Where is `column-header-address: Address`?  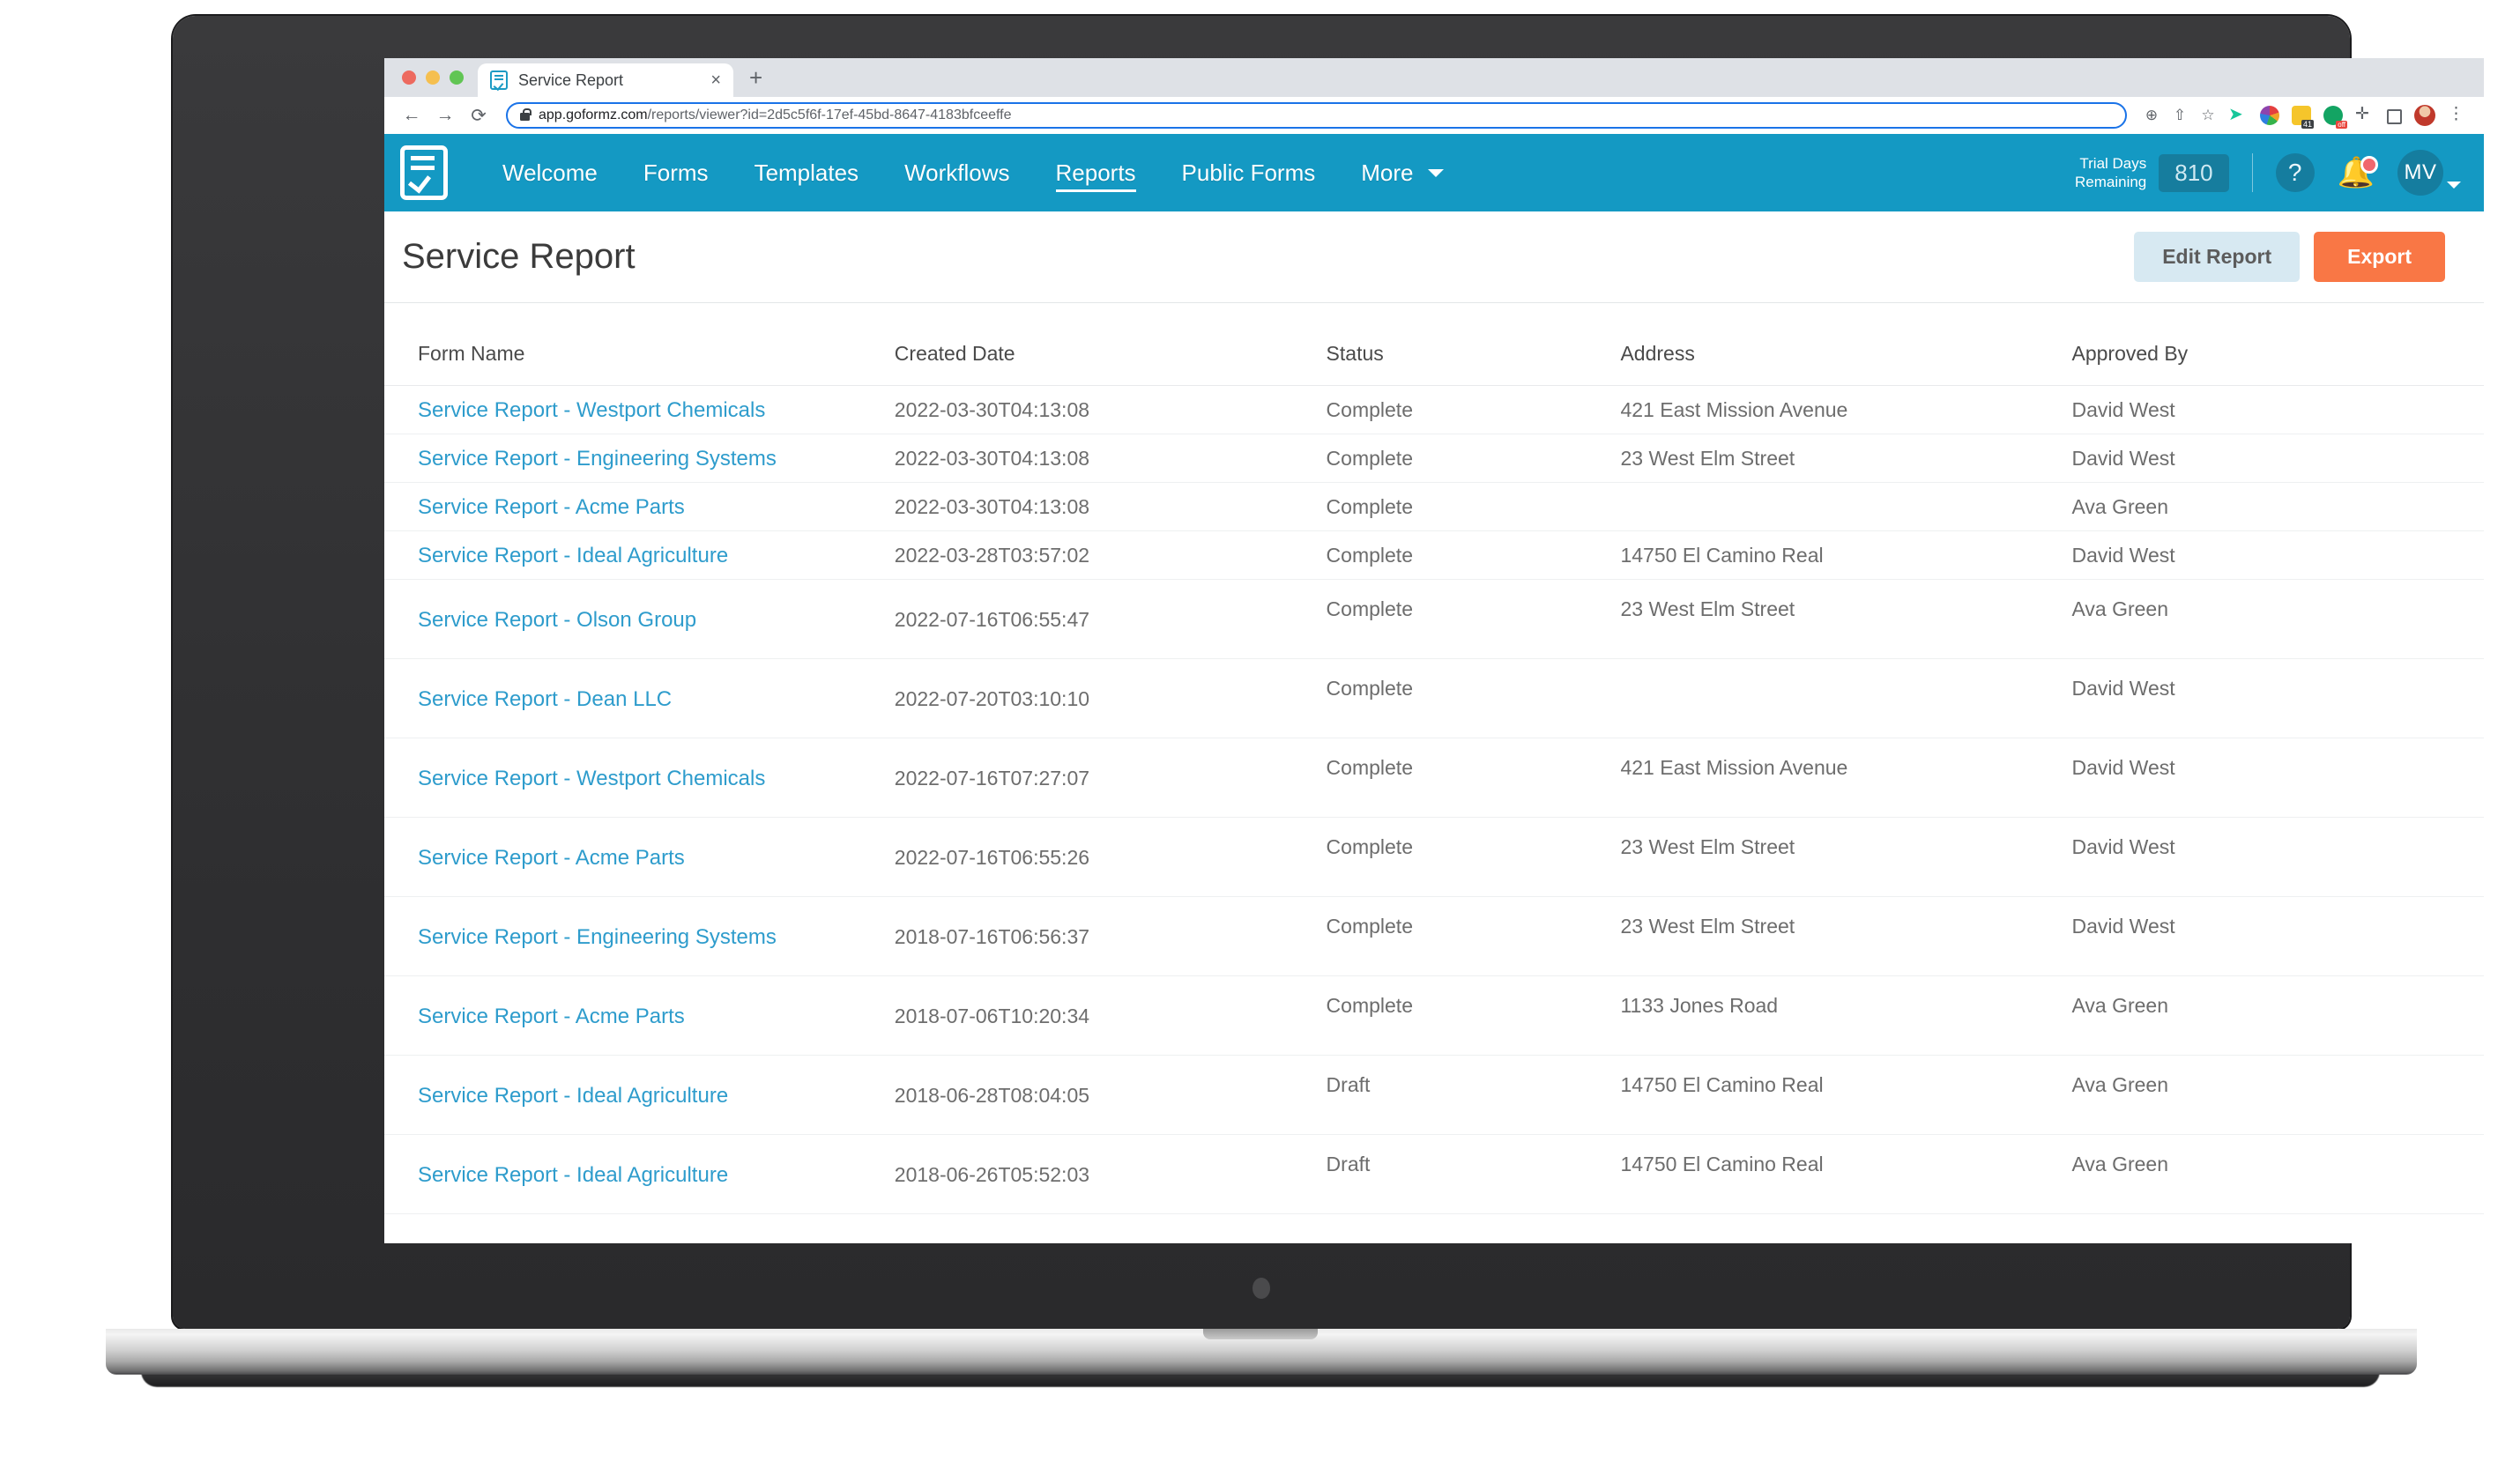
column-header-address: Address is located at coordinates (1846, 364).